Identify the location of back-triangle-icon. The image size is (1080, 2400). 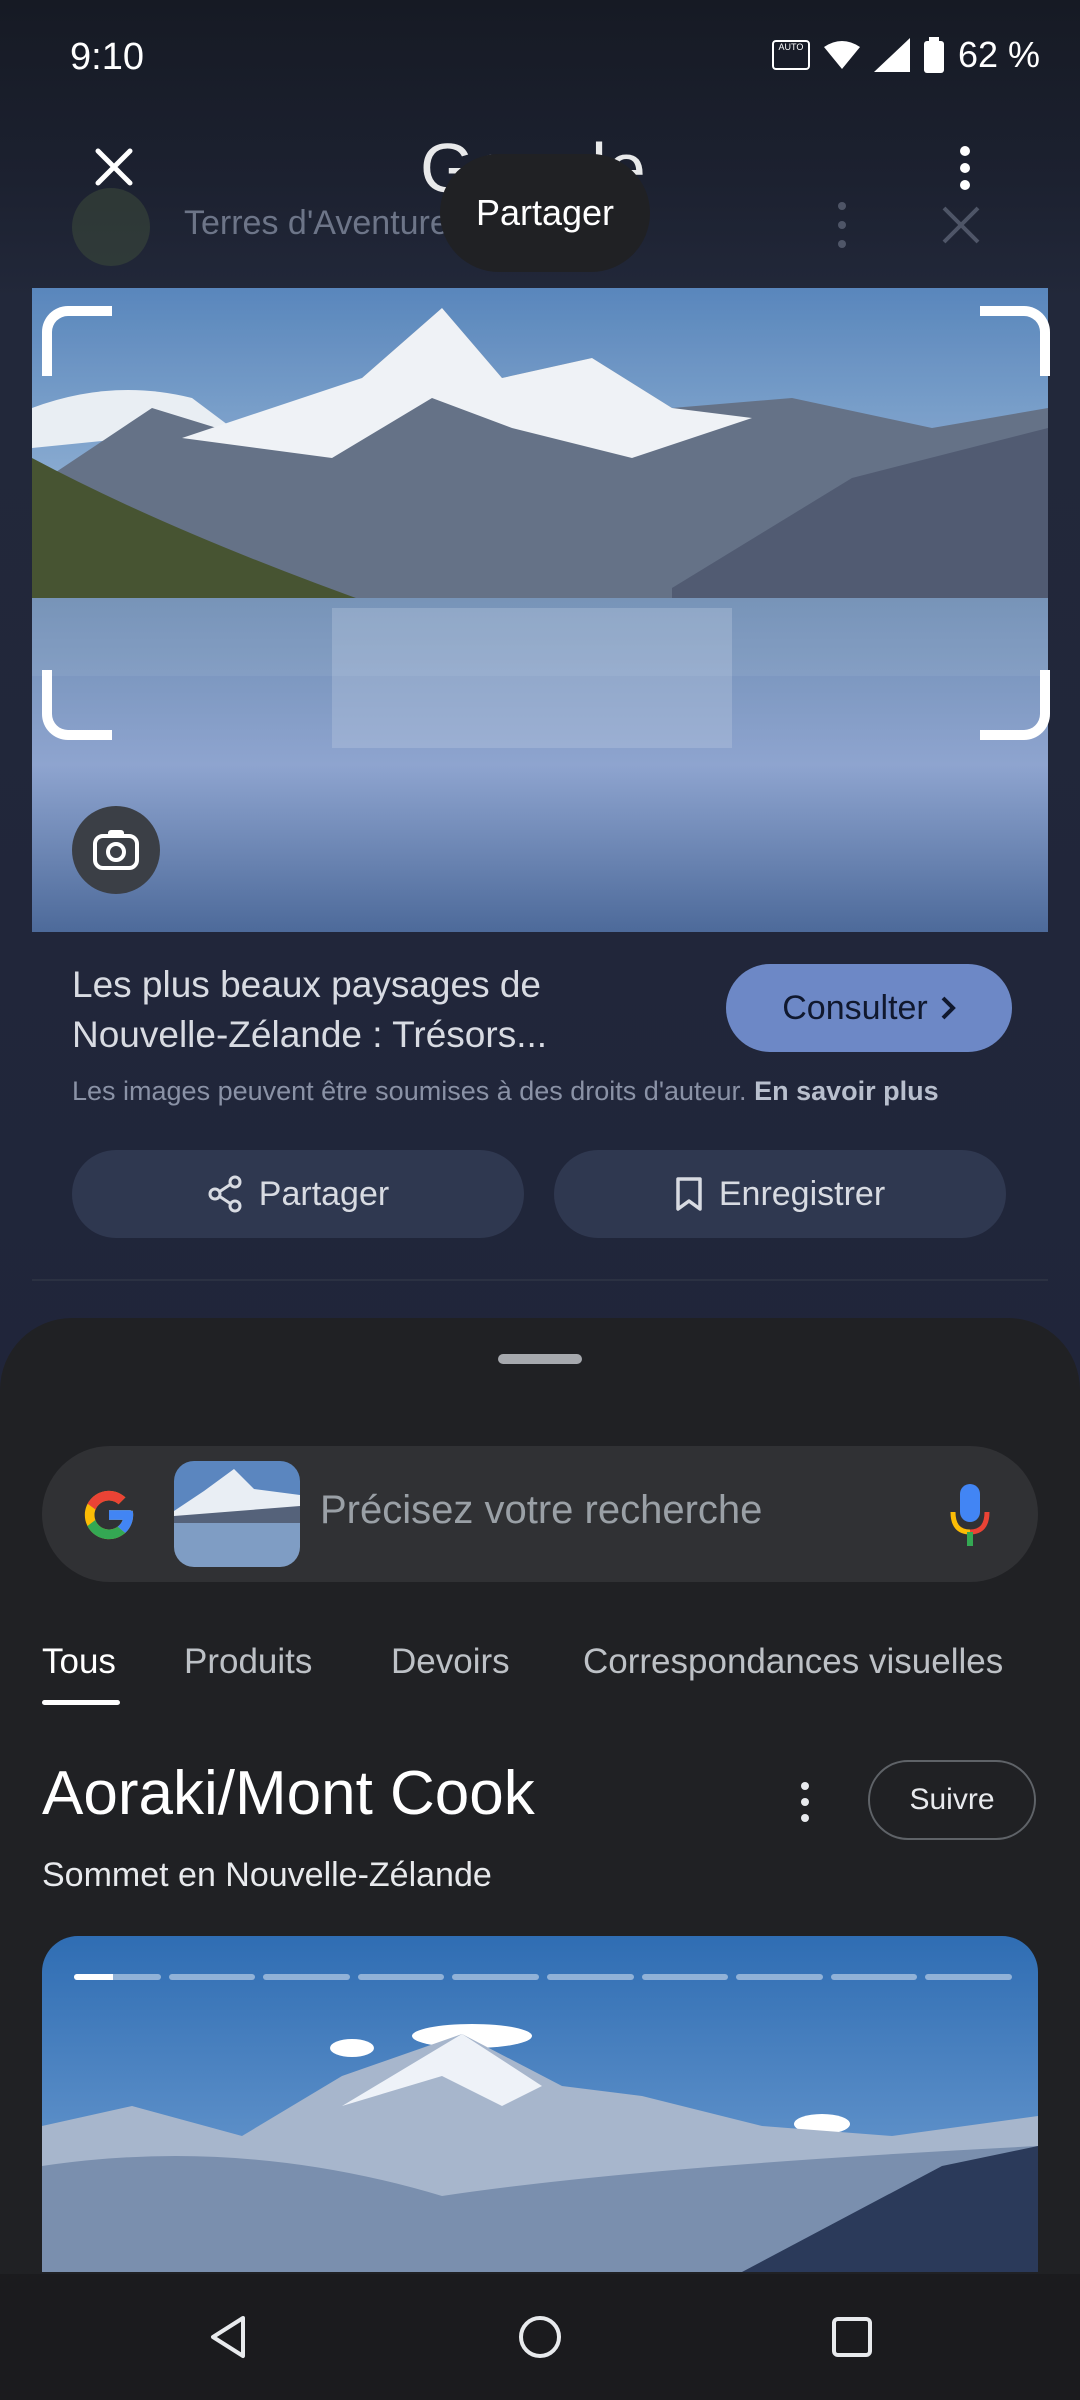
(228, 2337).